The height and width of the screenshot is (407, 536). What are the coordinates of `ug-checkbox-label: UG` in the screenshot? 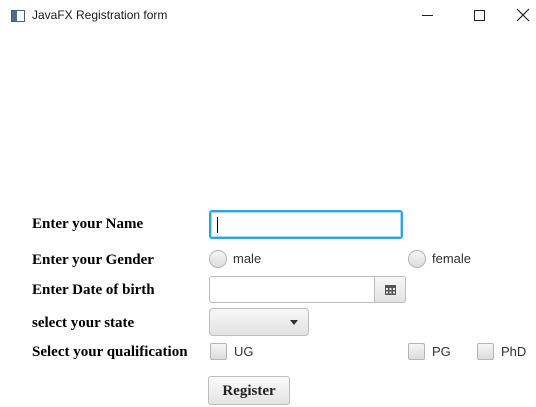 It's located at (244, 351).